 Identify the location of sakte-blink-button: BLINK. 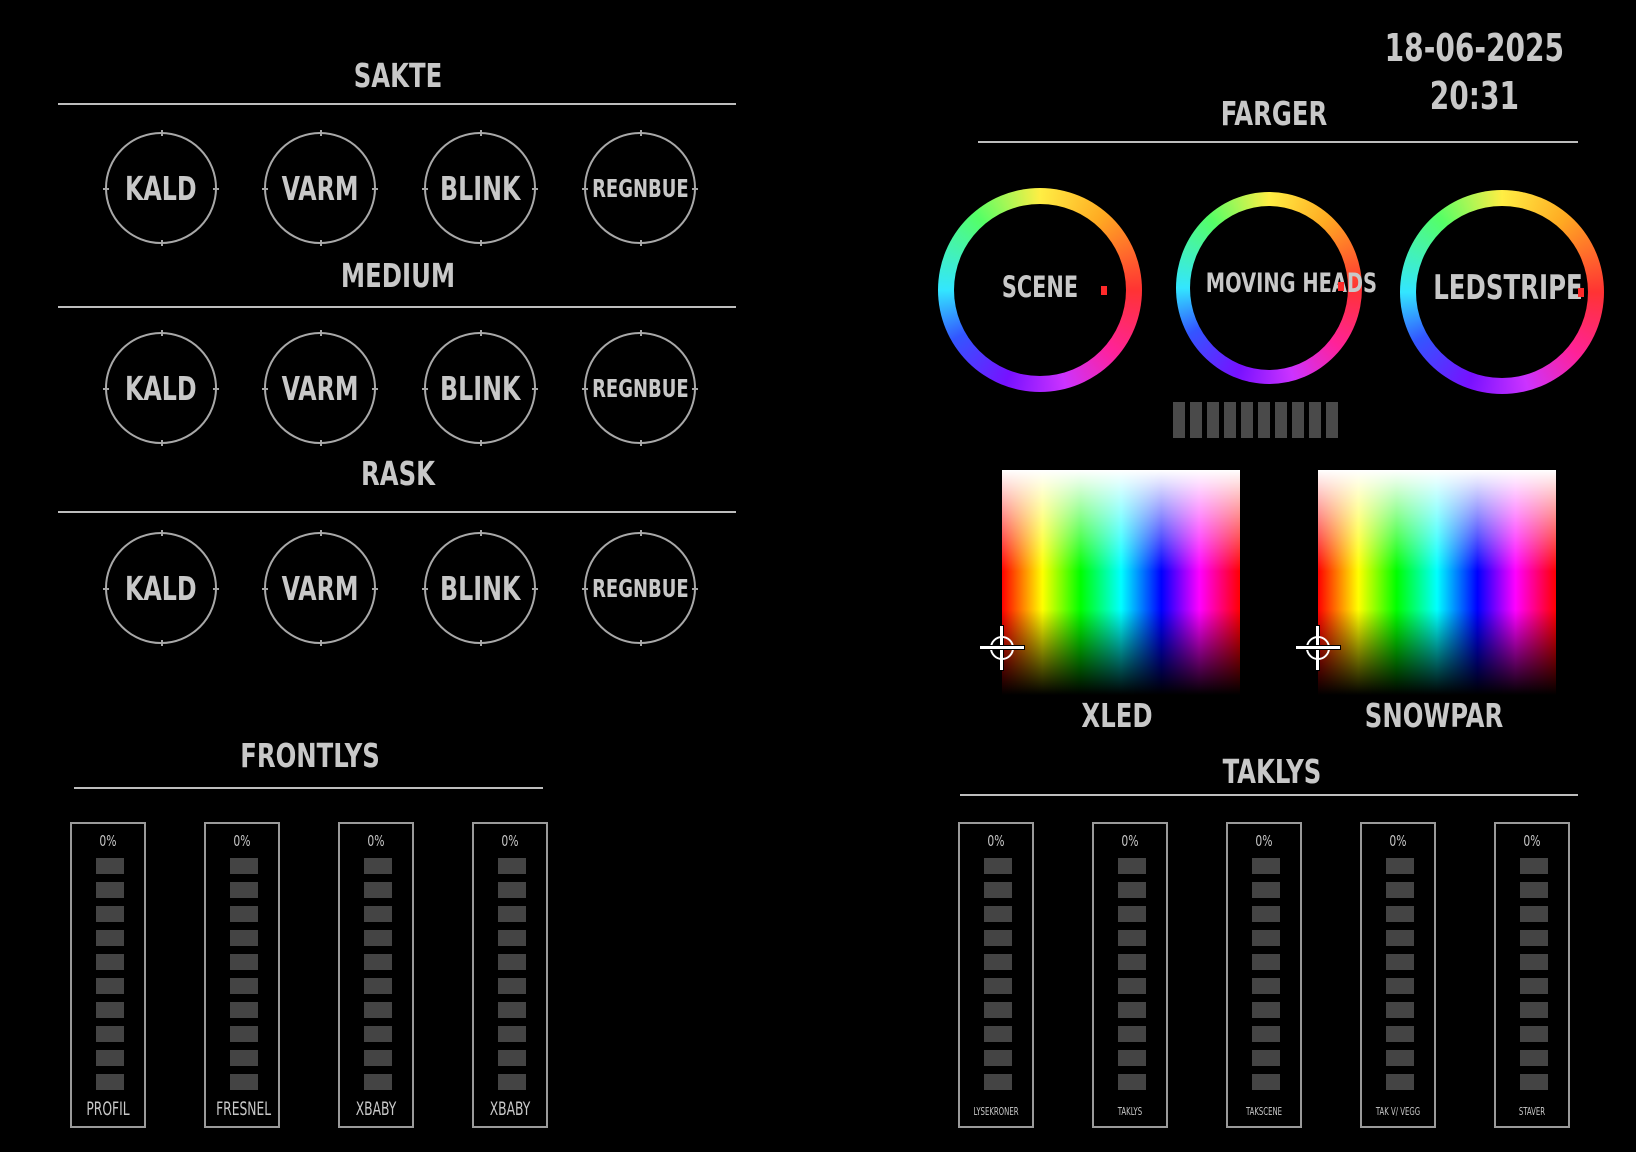
(480, 188).